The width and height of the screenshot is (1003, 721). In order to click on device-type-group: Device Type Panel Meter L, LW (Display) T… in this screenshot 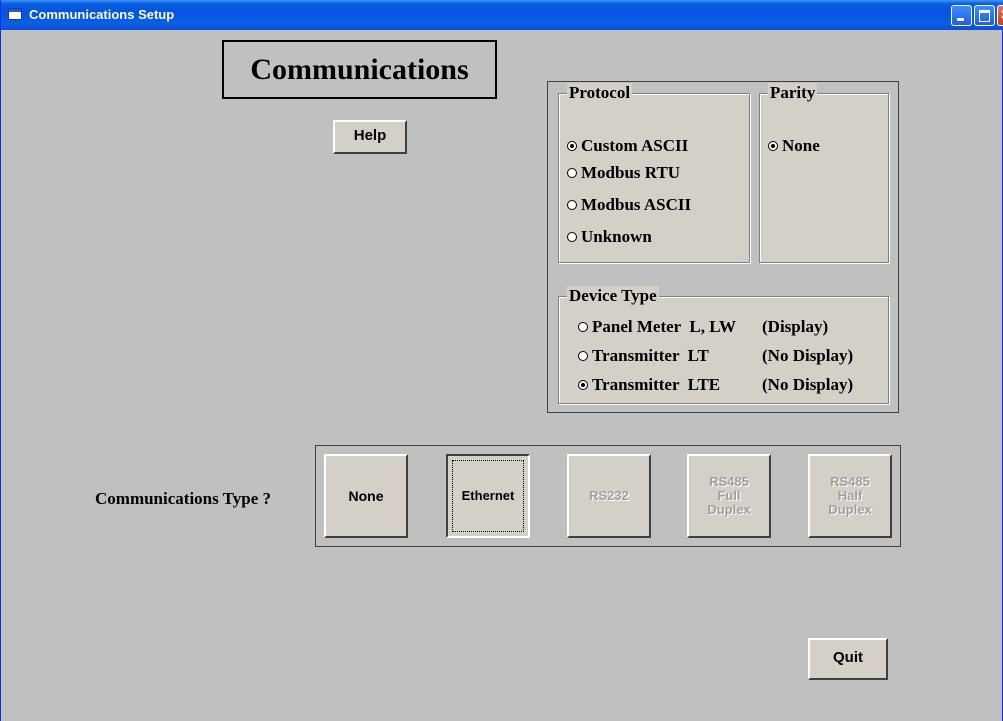, I will do `click(723, 345)`.